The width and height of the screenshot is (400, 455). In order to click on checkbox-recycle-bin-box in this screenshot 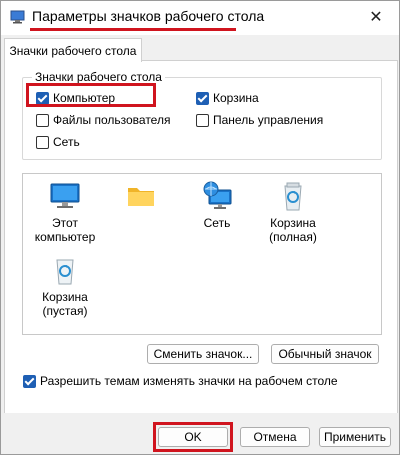, I will do `click(202, 98)`.